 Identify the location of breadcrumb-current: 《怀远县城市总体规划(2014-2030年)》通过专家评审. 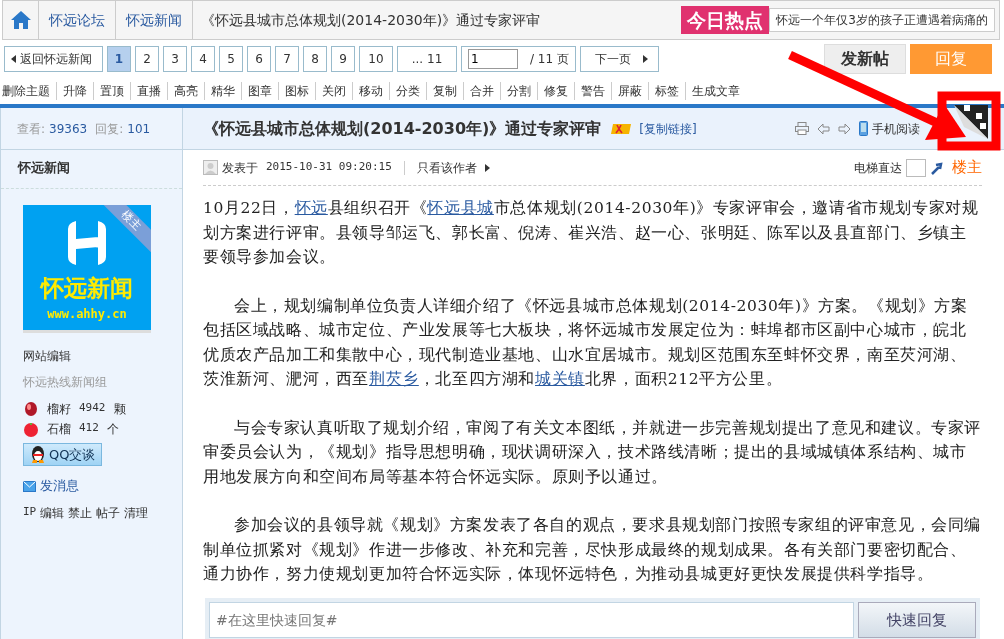
(370, 20).